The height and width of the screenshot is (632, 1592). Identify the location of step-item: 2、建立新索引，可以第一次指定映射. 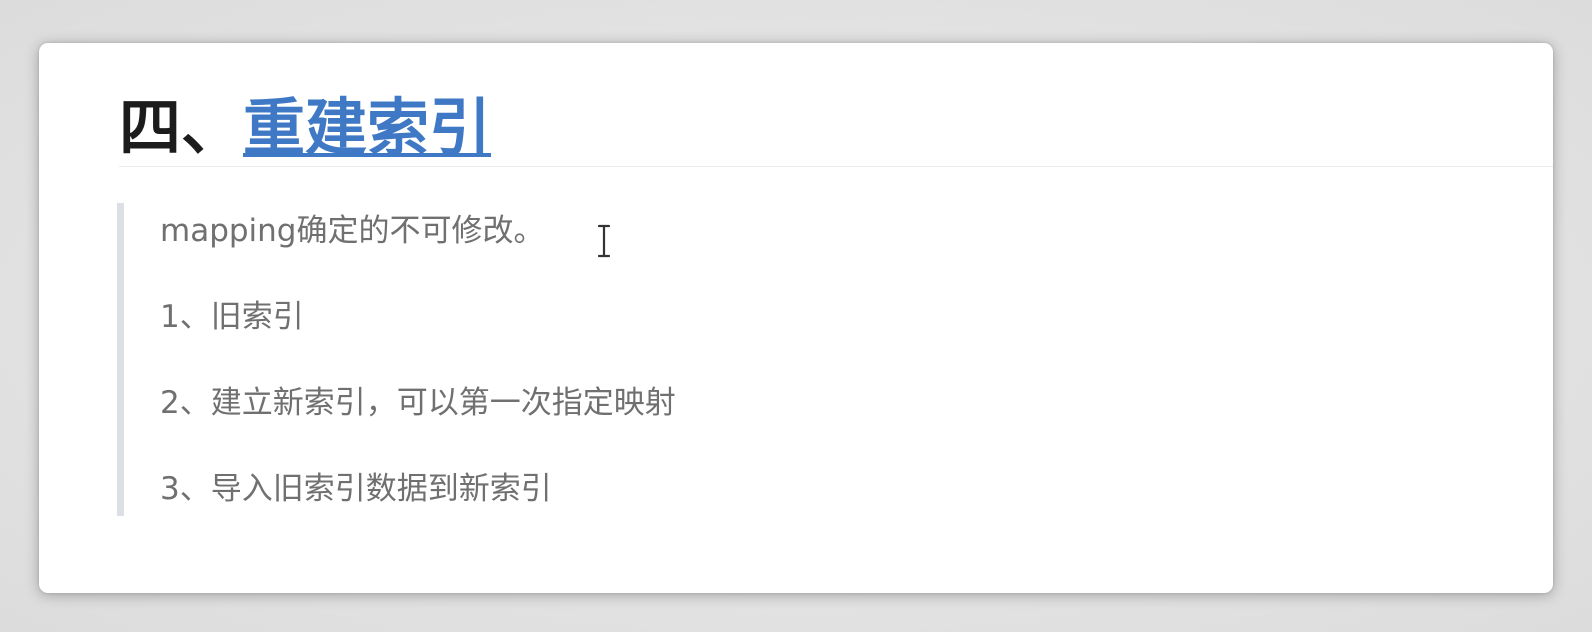
(418, 403).